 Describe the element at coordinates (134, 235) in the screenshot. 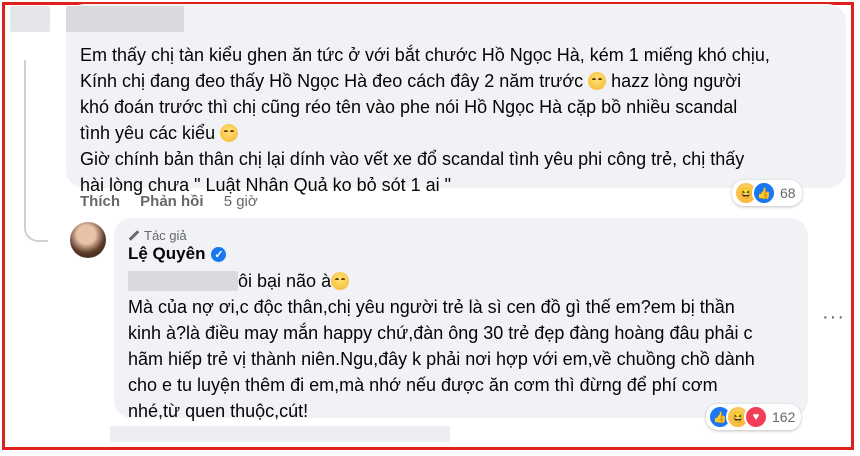

I see `pencil-icon` at that location.